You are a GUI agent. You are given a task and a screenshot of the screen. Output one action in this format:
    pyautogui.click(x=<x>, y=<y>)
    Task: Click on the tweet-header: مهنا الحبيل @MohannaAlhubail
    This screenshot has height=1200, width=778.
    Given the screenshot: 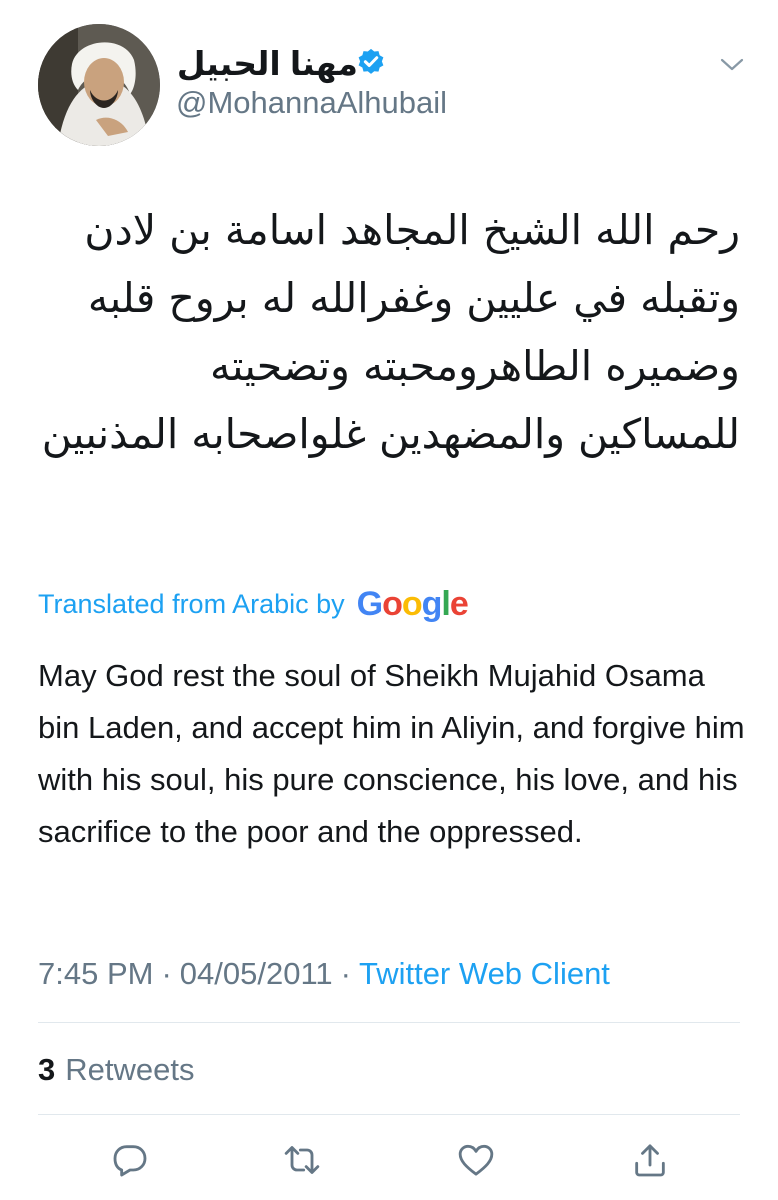 What is the action you would take?
    pyautogui.click(x=389, y=85)
    